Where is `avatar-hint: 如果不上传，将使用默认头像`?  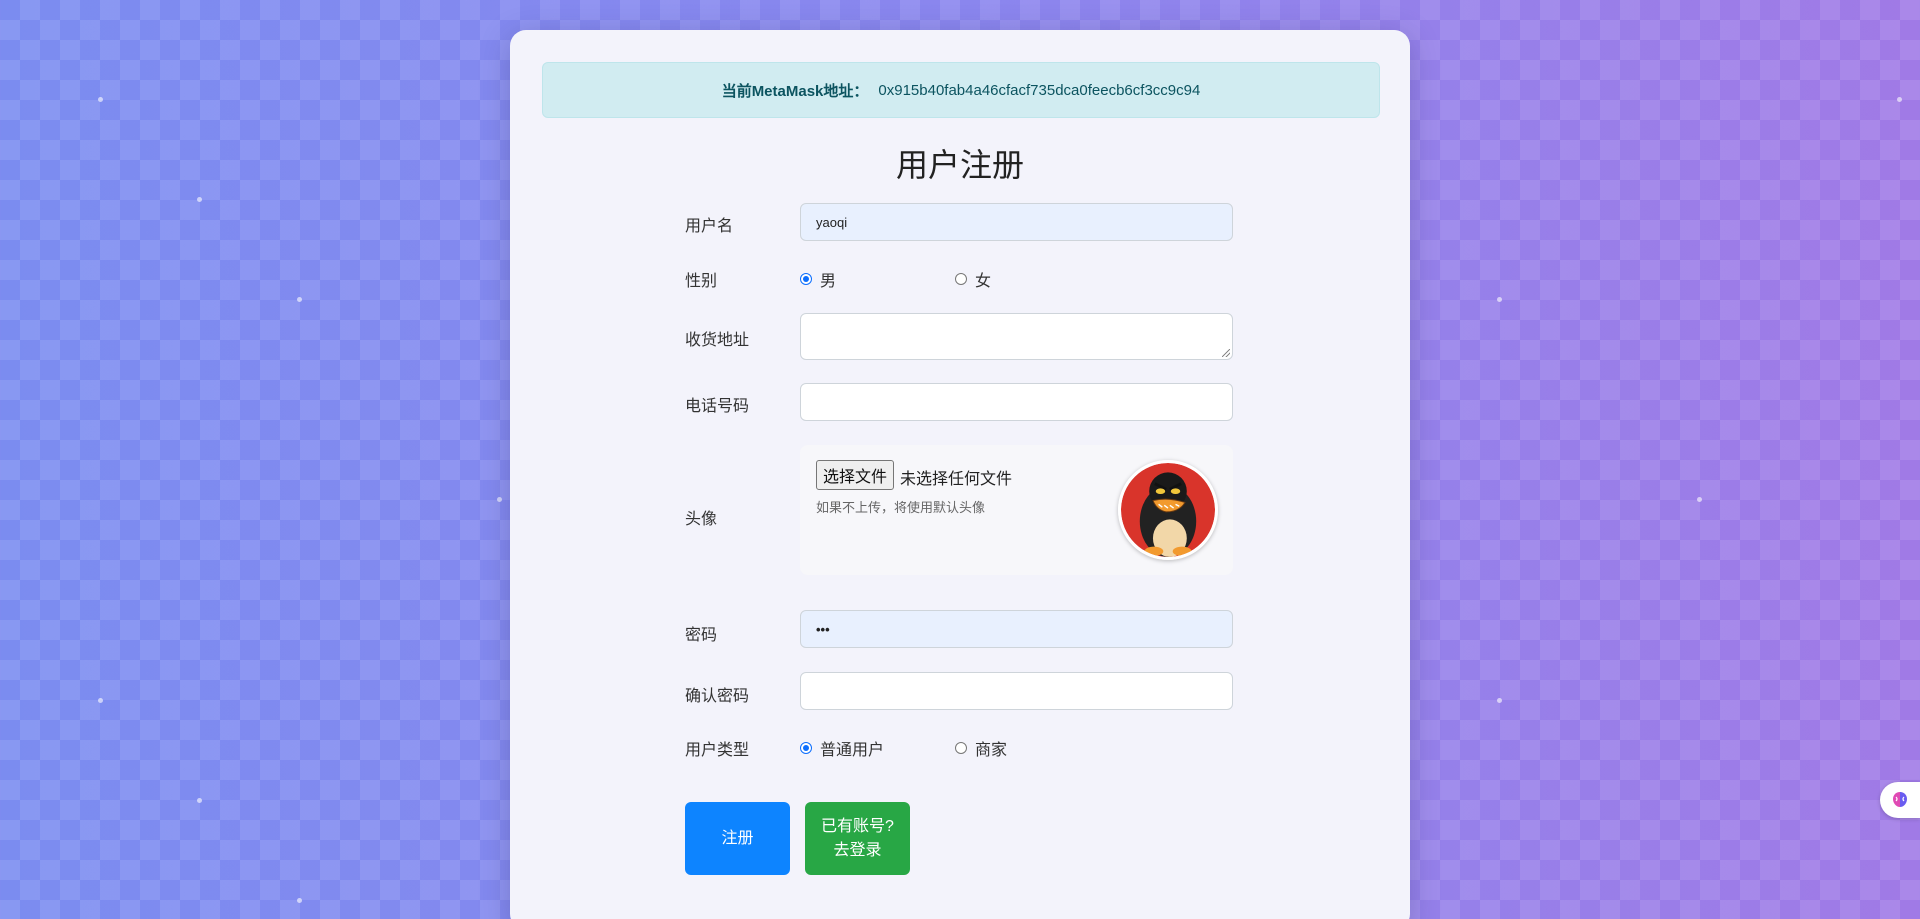 avatar-hint: 如果不上传，将使用默认头像 is located at coordinates (901, 507).